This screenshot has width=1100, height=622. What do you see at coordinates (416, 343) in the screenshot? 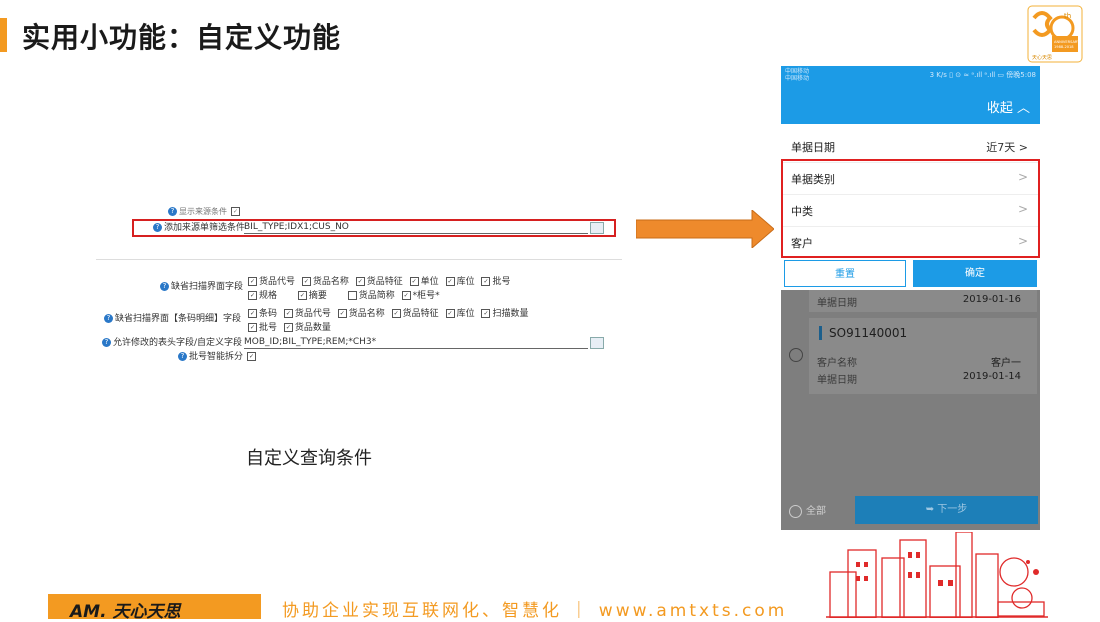
I see `editable-fields-input: MOB_ID;BIL_TYPE;REM;*CH3*` at bounding box center [416, 343].